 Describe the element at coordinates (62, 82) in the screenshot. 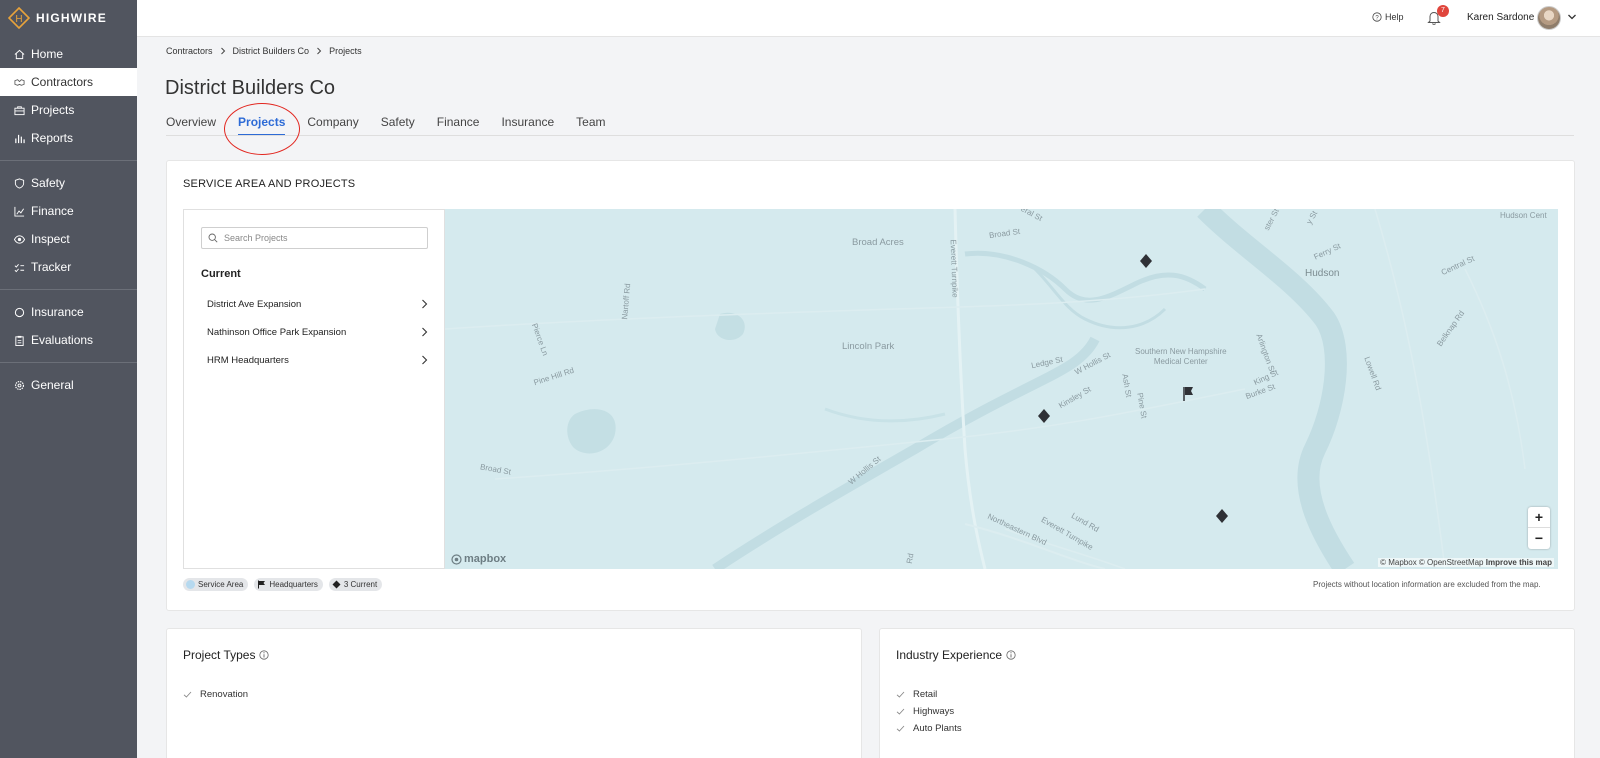

I see `sidebar-item-label: Contractors` at that location.